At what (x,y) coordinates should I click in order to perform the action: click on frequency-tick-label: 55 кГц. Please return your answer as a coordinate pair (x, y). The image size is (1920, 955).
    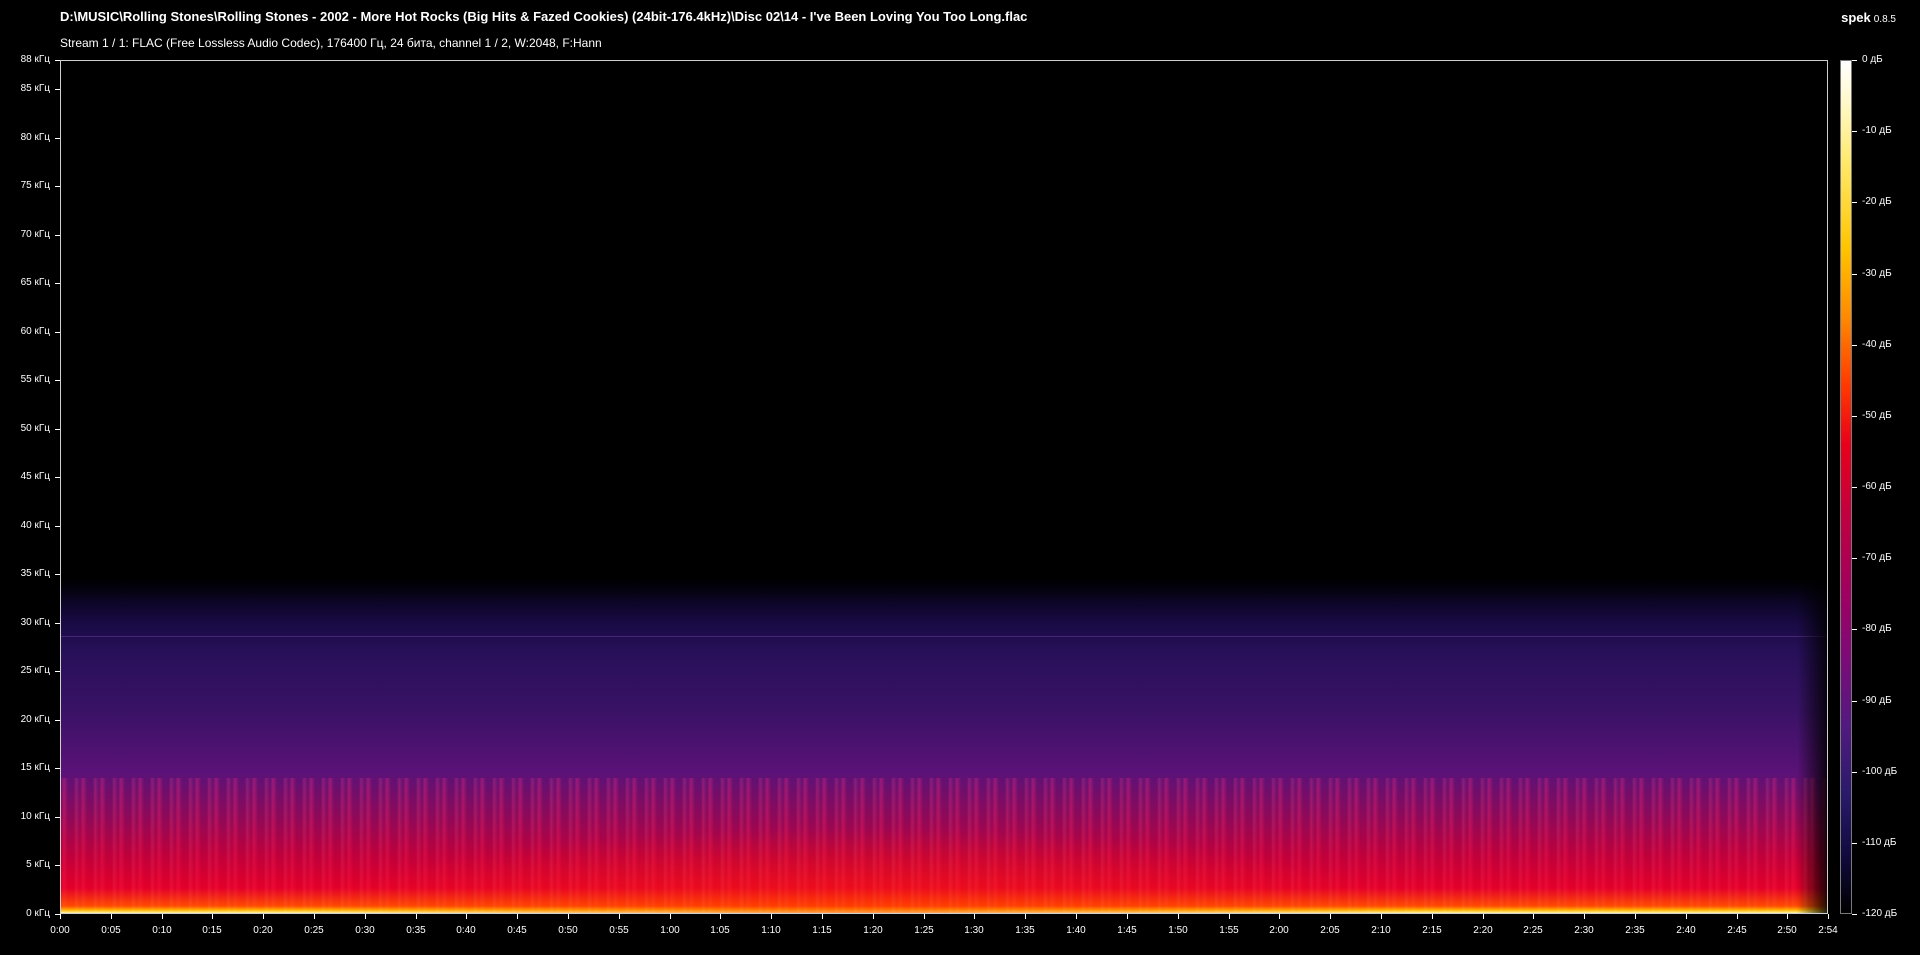
    Looking at the image, I should click on (35, 379).